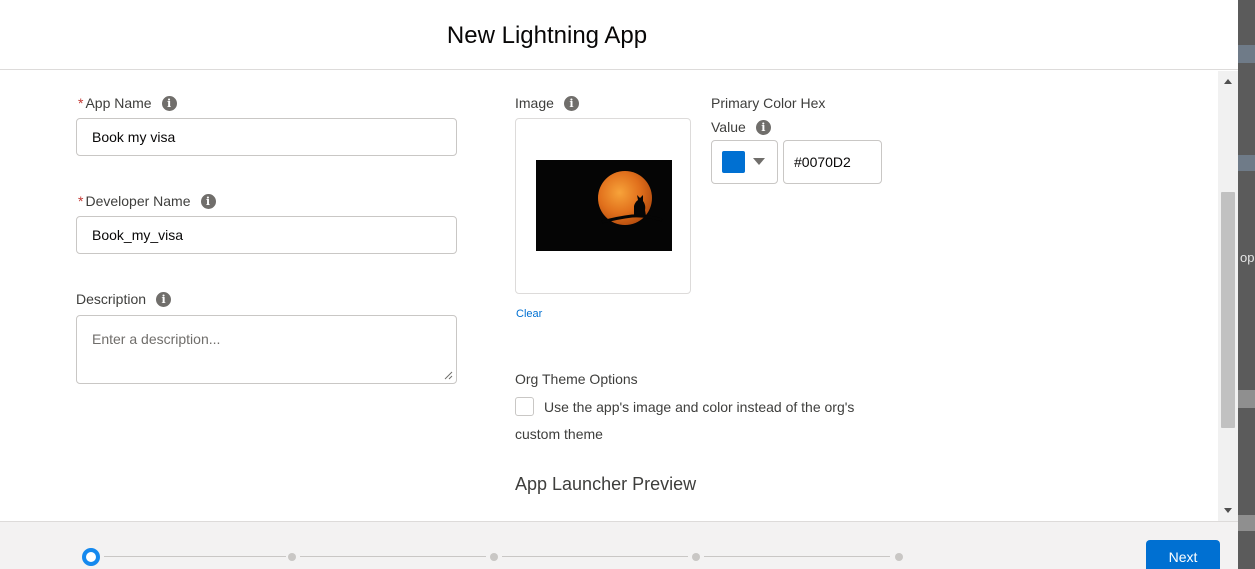  Describe the element at coordinates (266, 137) in the screenshot. I see `app-name-input: Book my visa` at that location.